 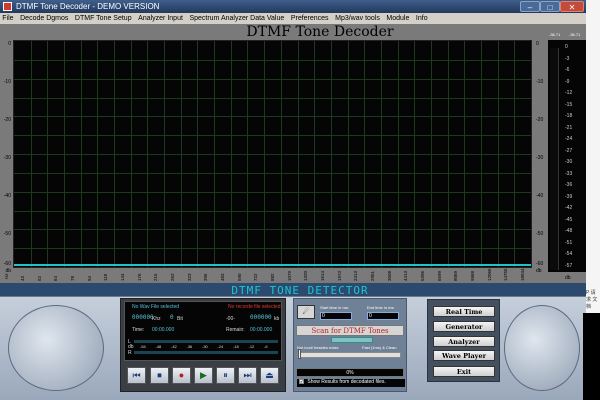 What do you see at coordinates (540, 82) in the screenshot?
I see `y-tick-right: -10` at bounding box center [540, 82].